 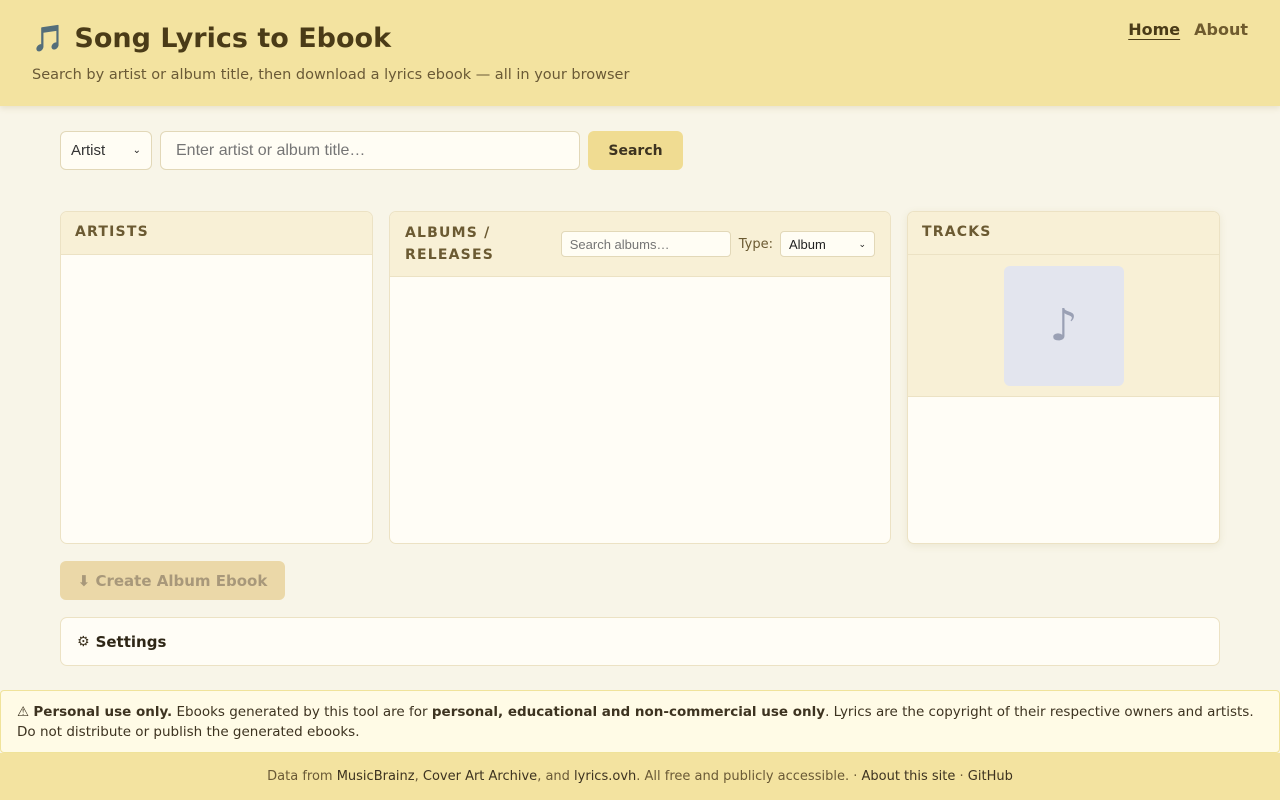 What do you see at coordinates (749, 776) in the screenshot?
I see `footer-middle: . All free and publicly accessible. ·` at bounding box center [749, 776].